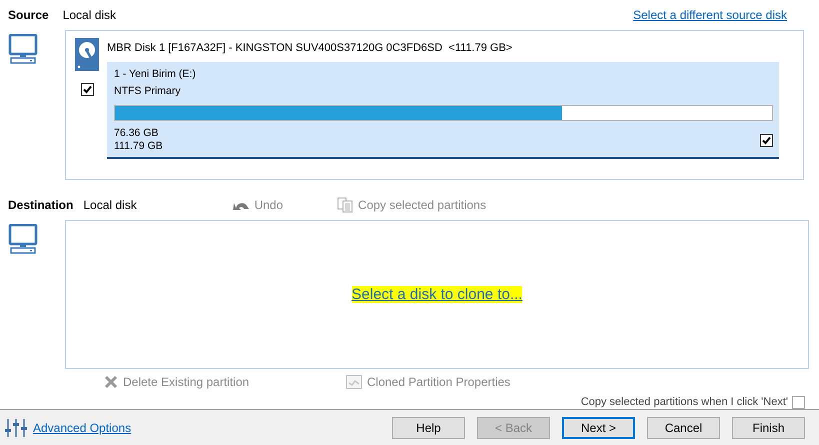  I want to click on used-size: 76.36 GB, so click(137, 133).